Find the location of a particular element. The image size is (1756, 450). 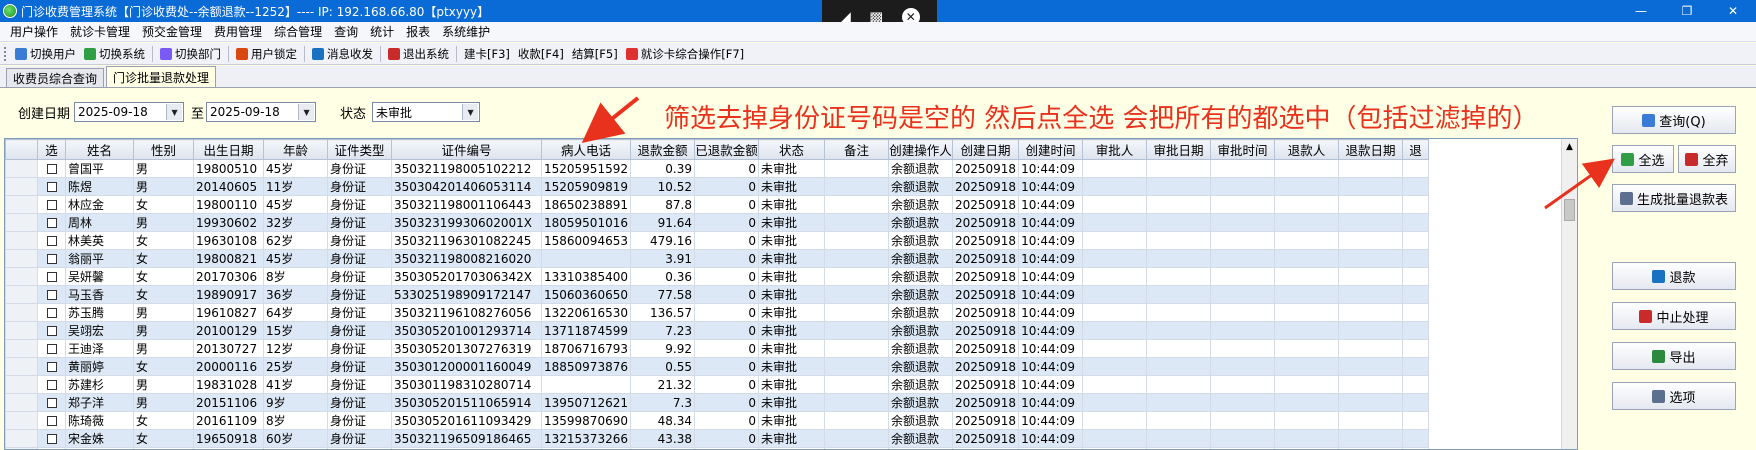

column-header: 审批时间 is located at coordinates (1243, 149).